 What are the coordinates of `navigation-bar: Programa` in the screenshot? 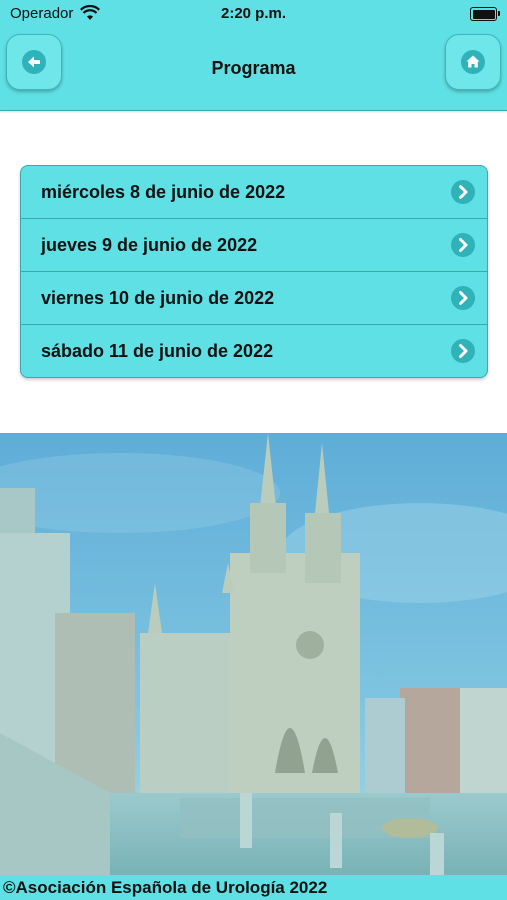 It's located at (253, 69).